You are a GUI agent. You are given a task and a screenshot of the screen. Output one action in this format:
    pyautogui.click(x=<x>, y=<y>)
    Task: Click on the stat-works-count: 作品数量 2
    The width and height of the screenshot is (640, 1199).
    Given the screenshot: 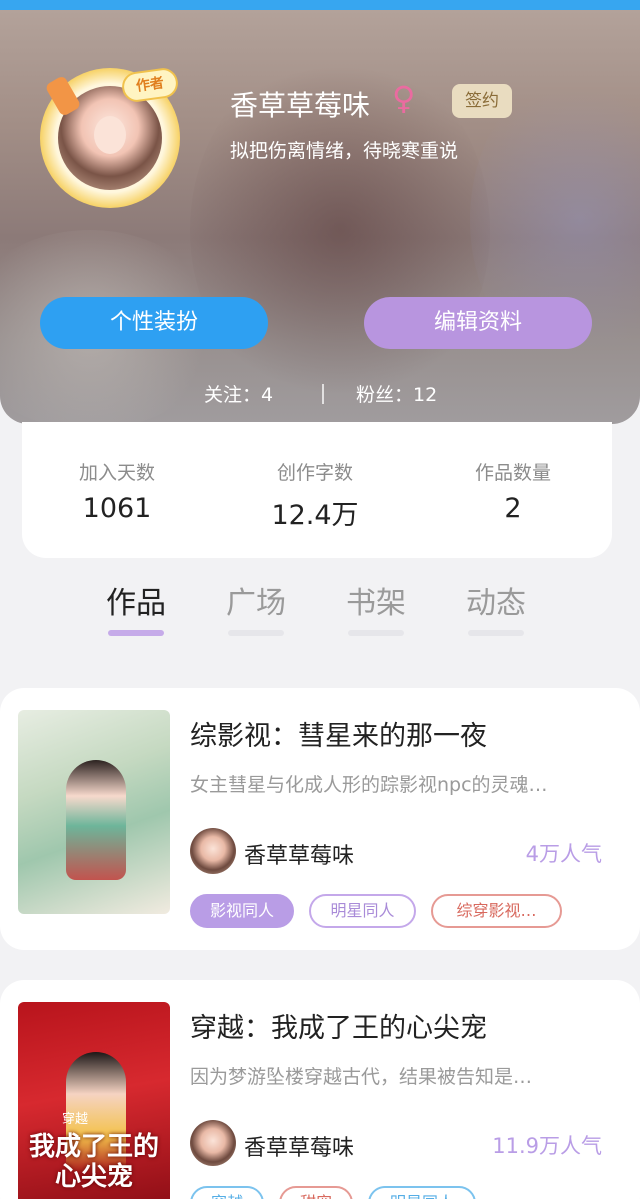 What is the action you would take?
    pyautogui.click(x=513, y=491)
    